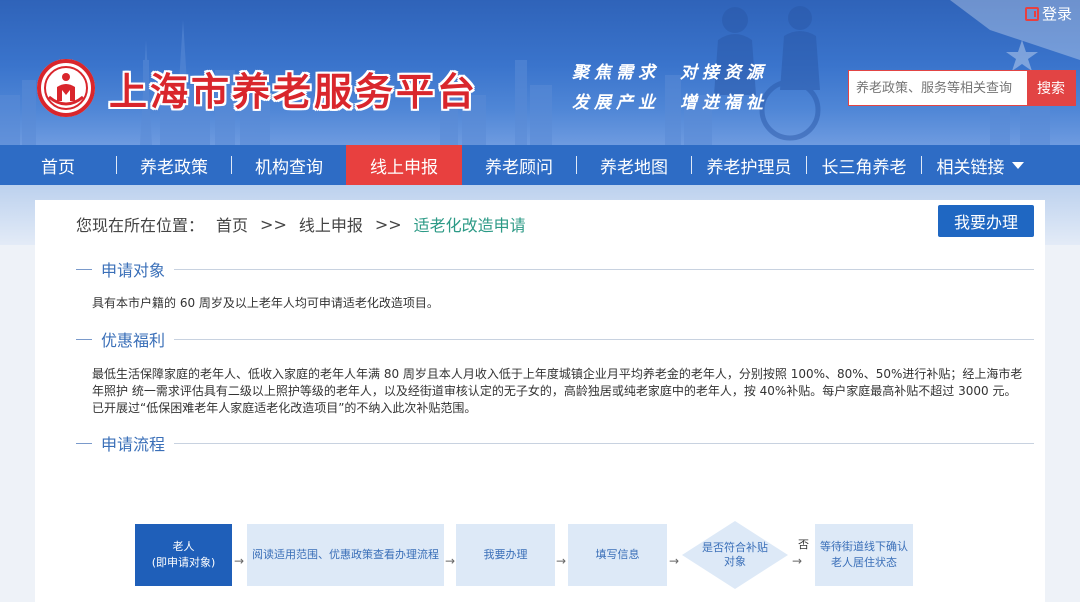  I want to click on nav-item-policy: 养老政策, so click(174, 165).